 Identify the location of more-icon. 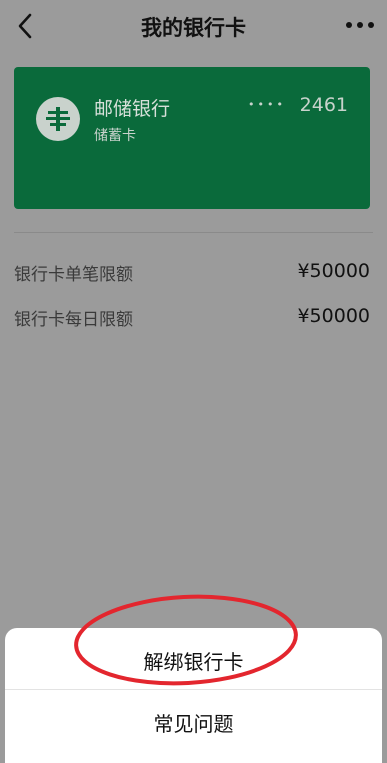
(360, 25).